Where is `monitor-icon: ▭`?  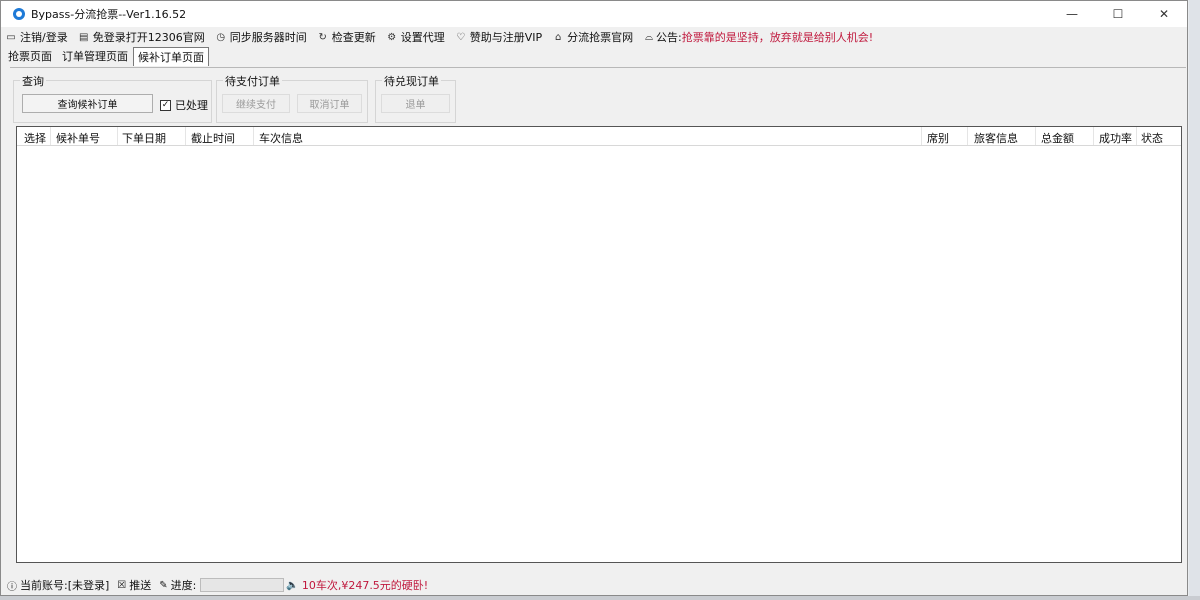
monitor-icon: ▭ is located at coordinates (11, 37).